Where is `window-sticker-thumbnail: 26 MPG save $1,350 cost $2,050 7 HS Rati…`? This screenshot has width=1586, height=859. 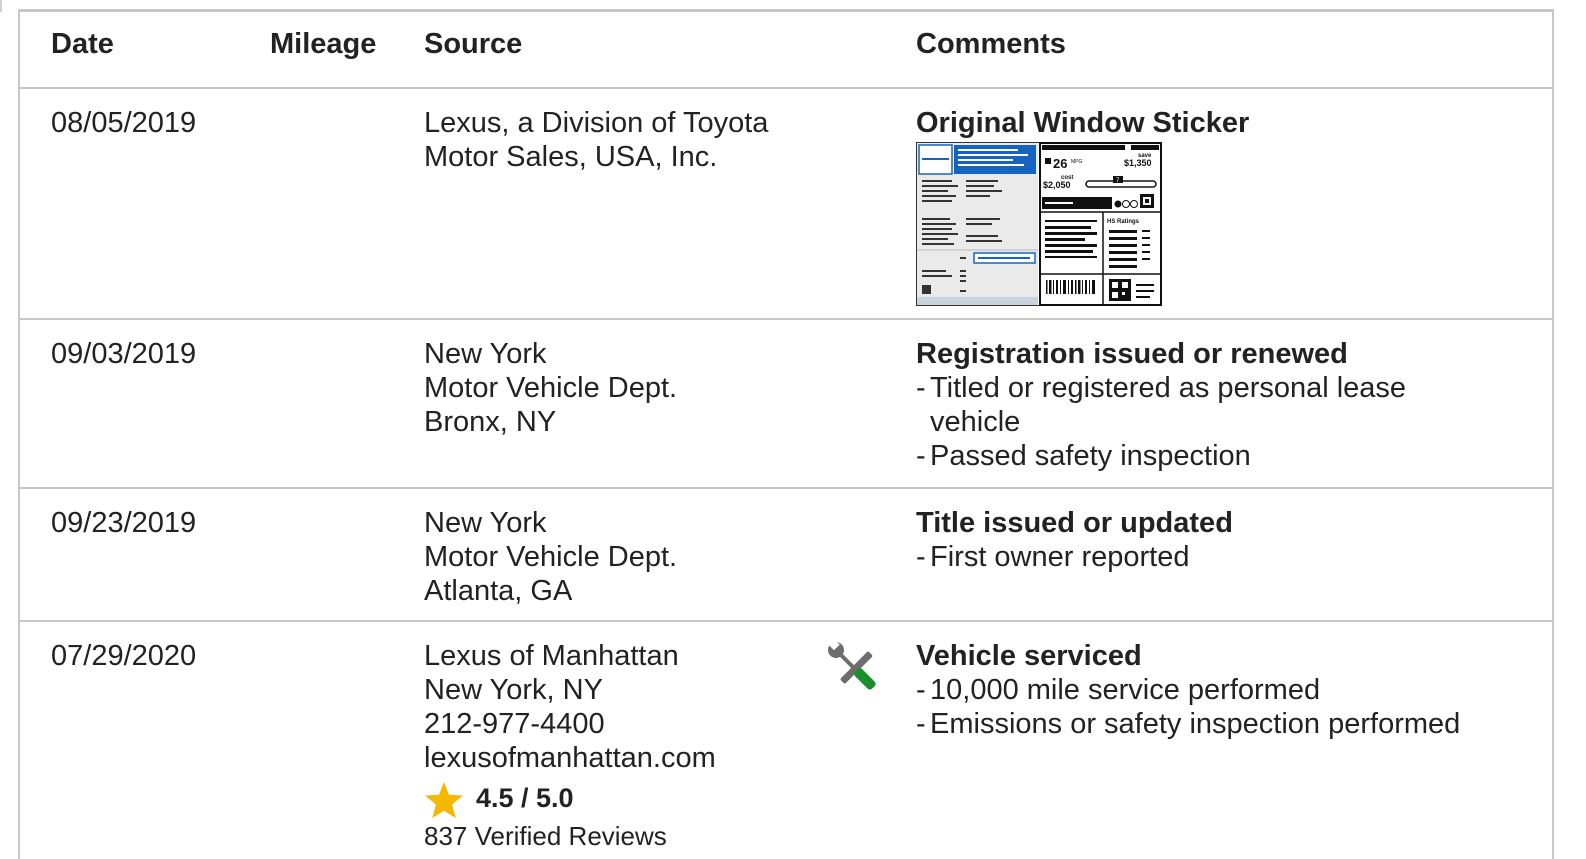
window-sticker-thumbnail: 26 MPG save $1,350 cost $2,050 7 HS Rati… is located at coordinates (1039, 224).